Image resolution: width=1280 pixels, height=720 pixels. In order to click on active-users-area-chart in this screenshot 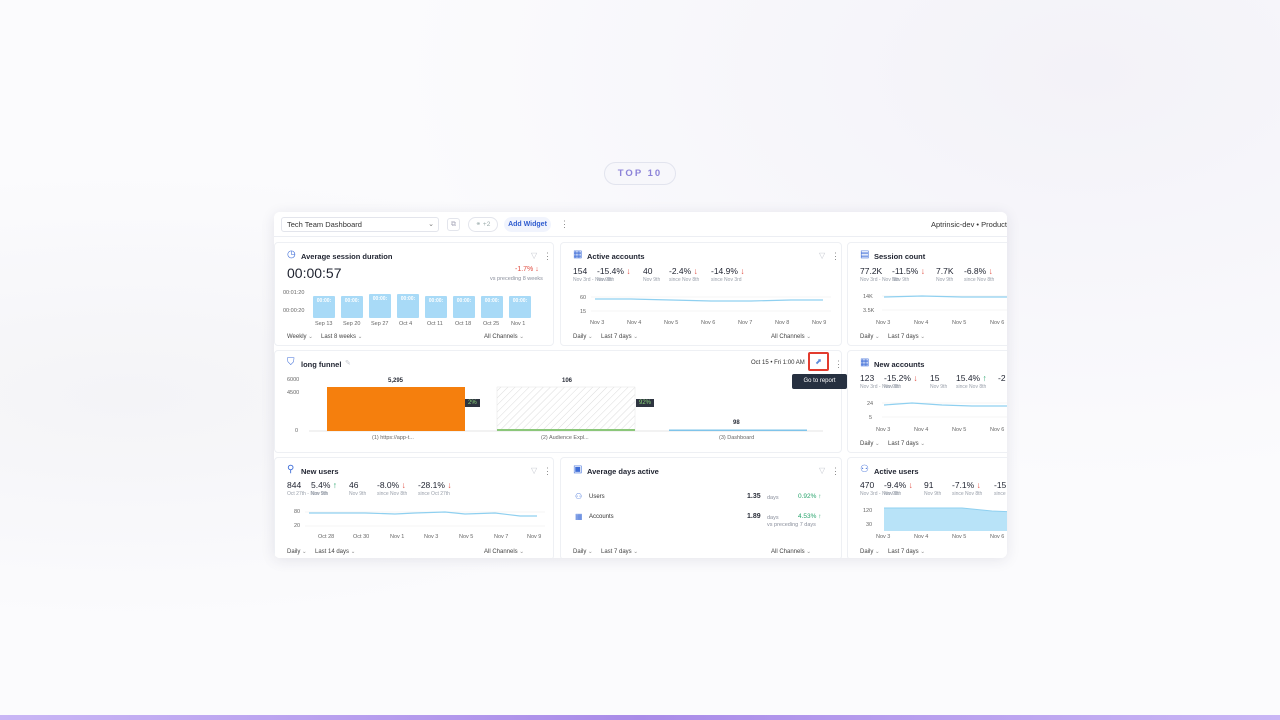, I will do `click(945, 519)`.